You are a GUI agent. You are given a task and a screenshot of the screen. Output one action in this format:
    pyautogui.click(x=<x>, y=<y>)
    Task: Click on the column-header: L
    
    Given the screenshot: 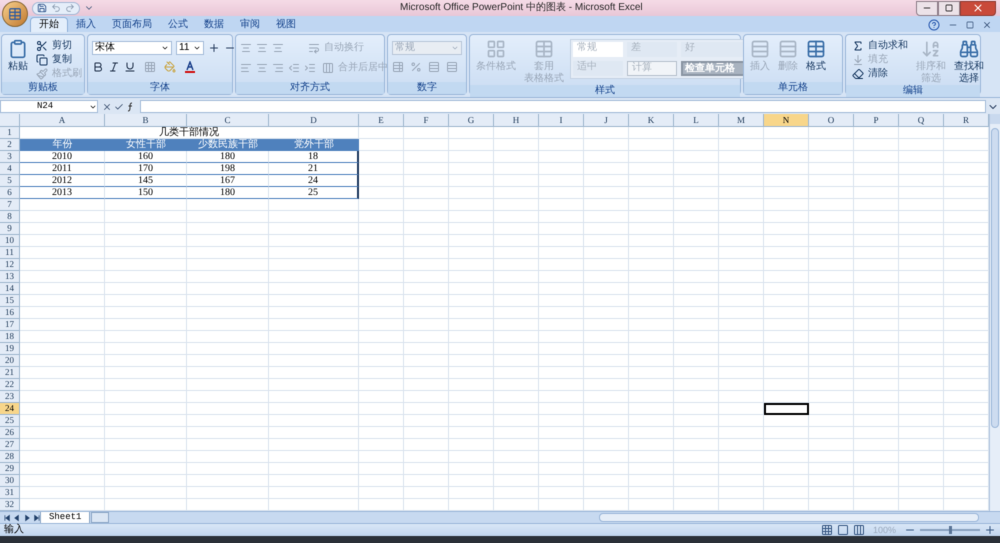 What is the action you would take?
    pyautogui.click(x=696, y=120)
    